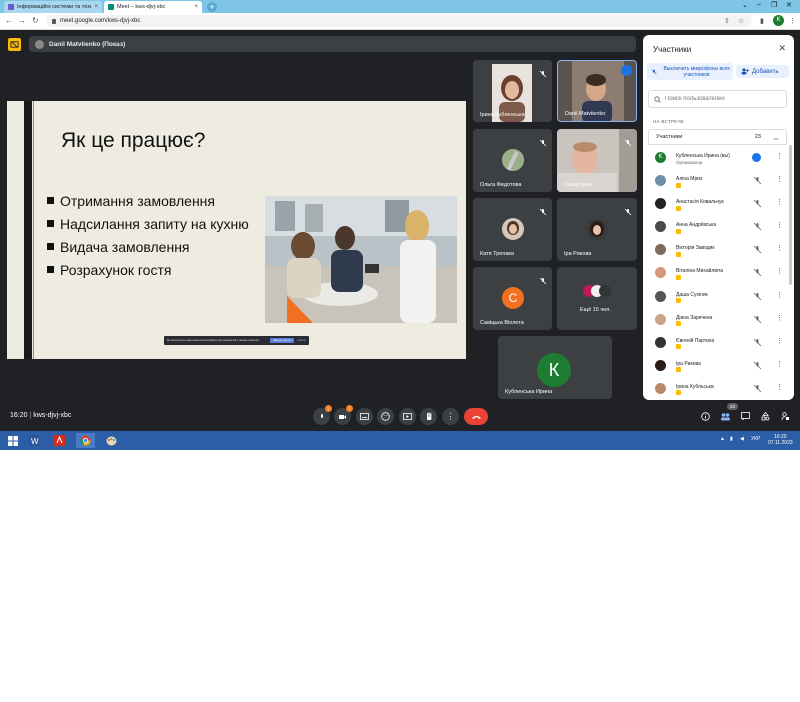  Describe the element at coordinates (722, 439) in the screenshot. I see `tray-arrow-icon: ▲` at that location.